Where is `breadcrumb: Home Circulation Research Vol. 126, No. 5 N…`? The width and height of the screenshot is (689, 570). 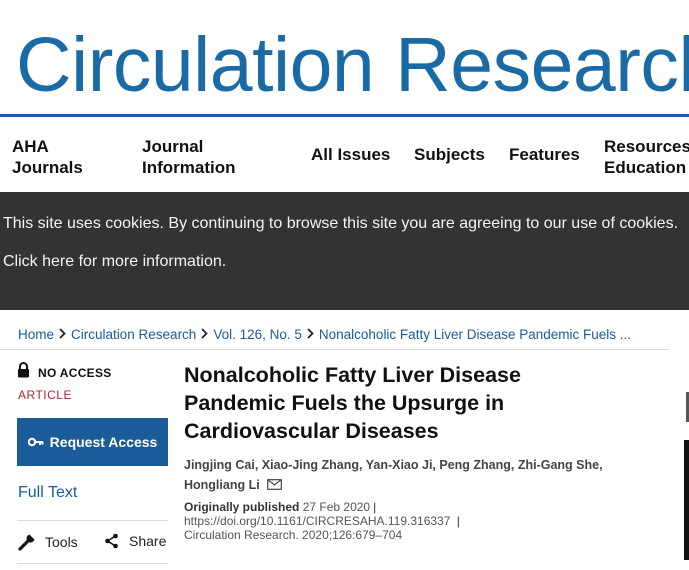 breadcrumb: Home Circulation Research Vol. 126, No. 5 N… is located at coordinates (343, 334).